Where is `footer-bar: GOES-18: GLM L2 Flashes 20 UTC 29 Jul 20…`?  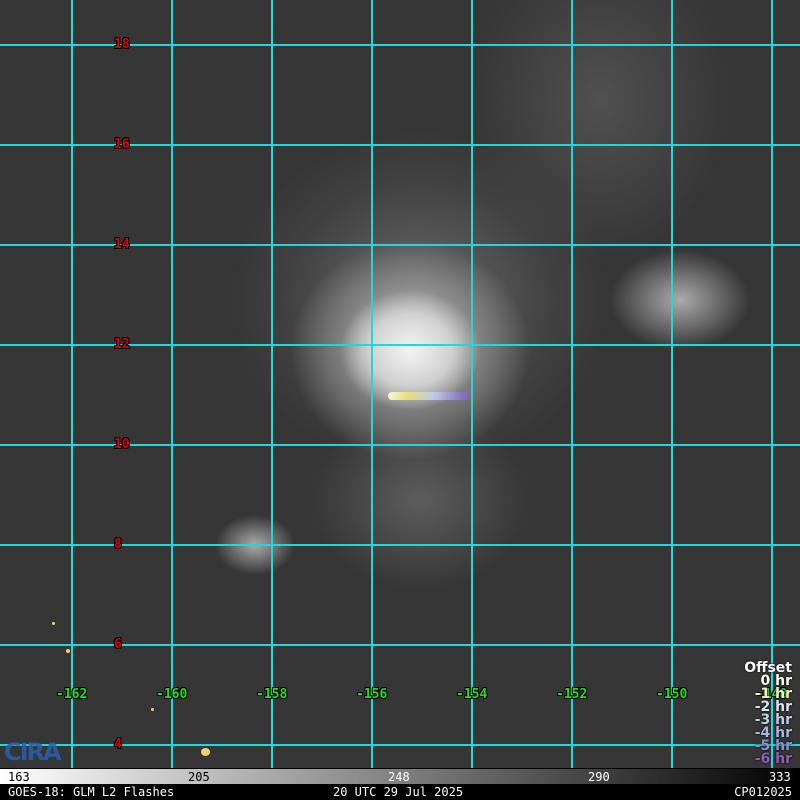 footer-bar: GOES-18: GLM L2 Flashes 20 UTC 29 Jul 20… is located at coordinates (400, 792).